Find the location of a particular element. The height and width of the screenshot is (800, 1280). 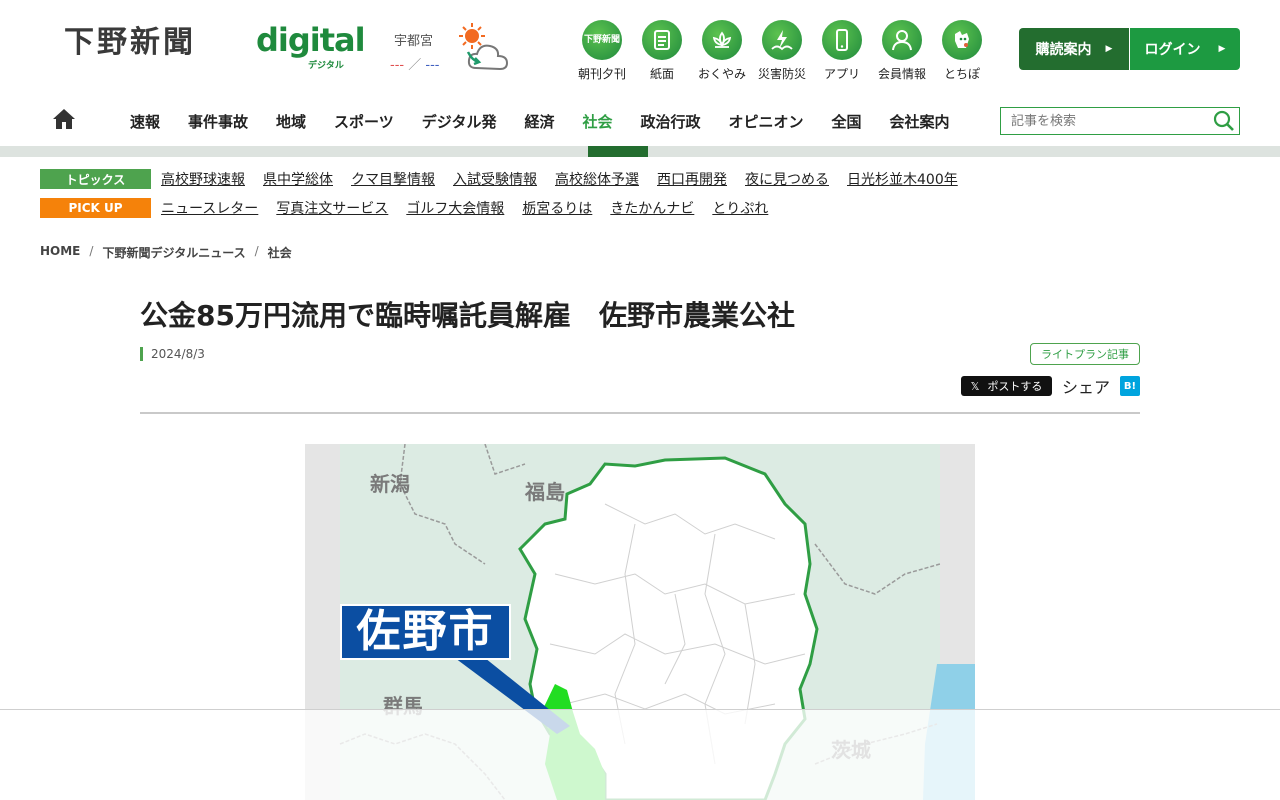

quick-nav-app: アプリ is located at coordinates (842, 52).